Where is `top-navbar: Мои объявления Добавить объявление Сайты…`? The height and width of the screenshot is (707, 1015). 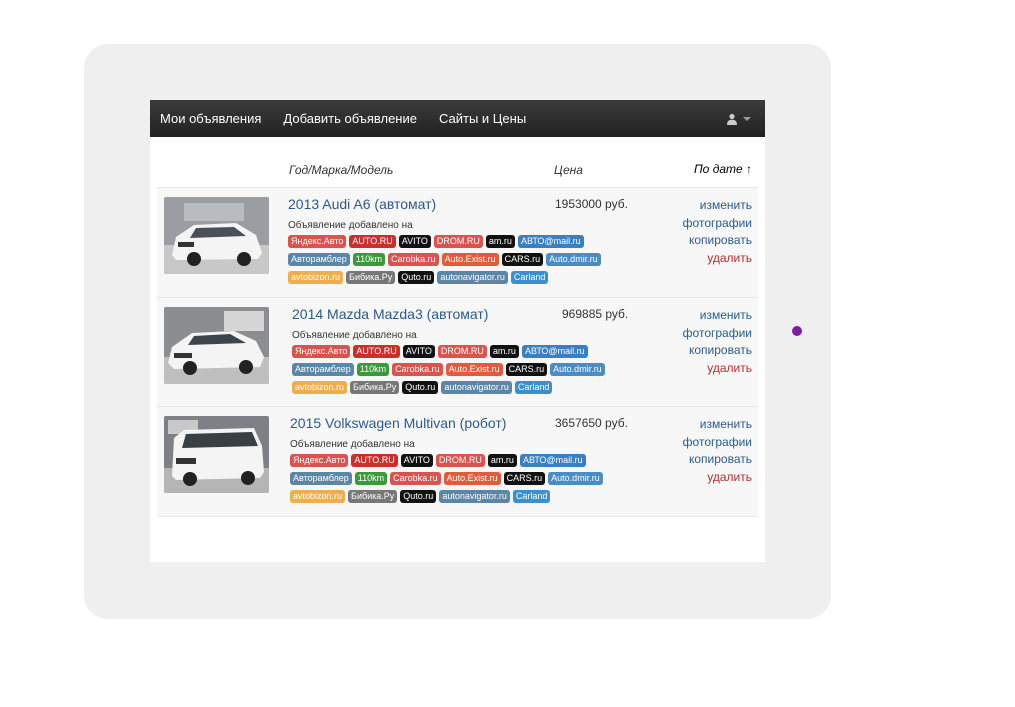
top-navbar: Мои объявления Добавить объявление Сайты… is located at coordinates (457, 118).